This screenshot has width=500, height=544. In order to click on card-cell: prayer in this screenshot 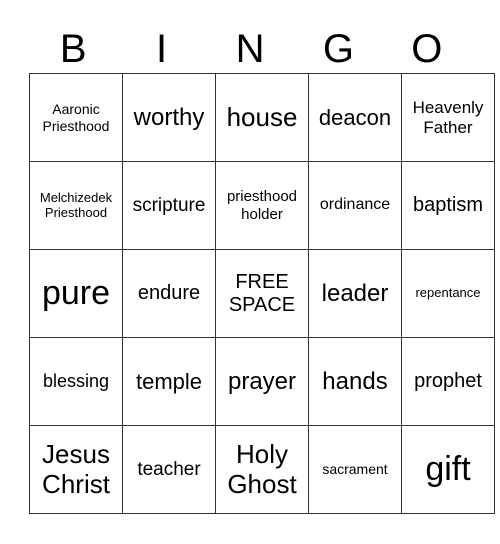, I will do `click(262, 381)`.